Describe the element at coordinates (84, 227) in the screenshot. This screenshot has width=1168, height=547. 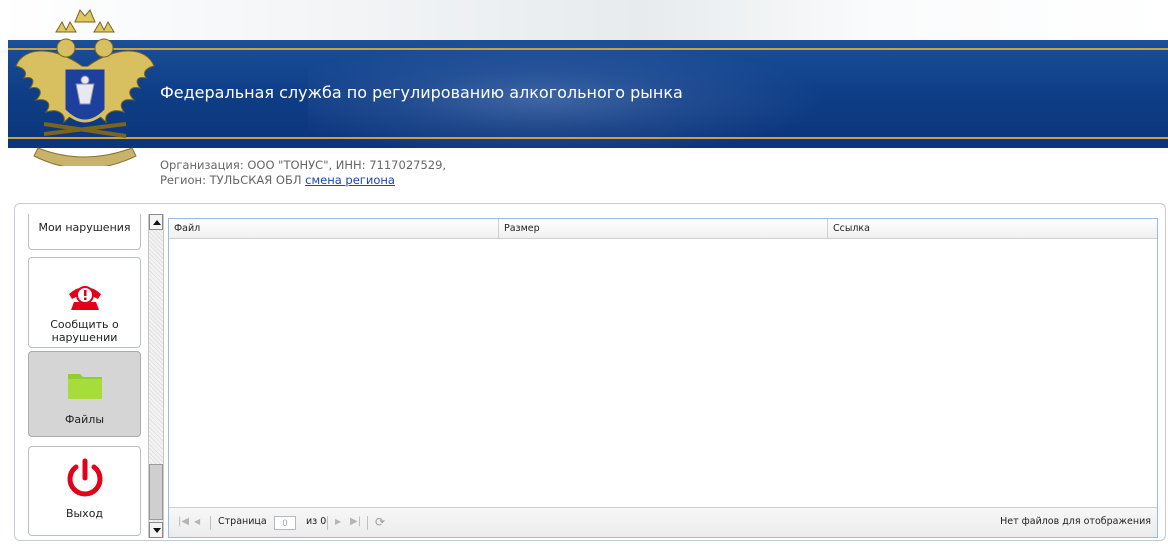
I see `sidebar-item-label: Мои нарушения` at that location.